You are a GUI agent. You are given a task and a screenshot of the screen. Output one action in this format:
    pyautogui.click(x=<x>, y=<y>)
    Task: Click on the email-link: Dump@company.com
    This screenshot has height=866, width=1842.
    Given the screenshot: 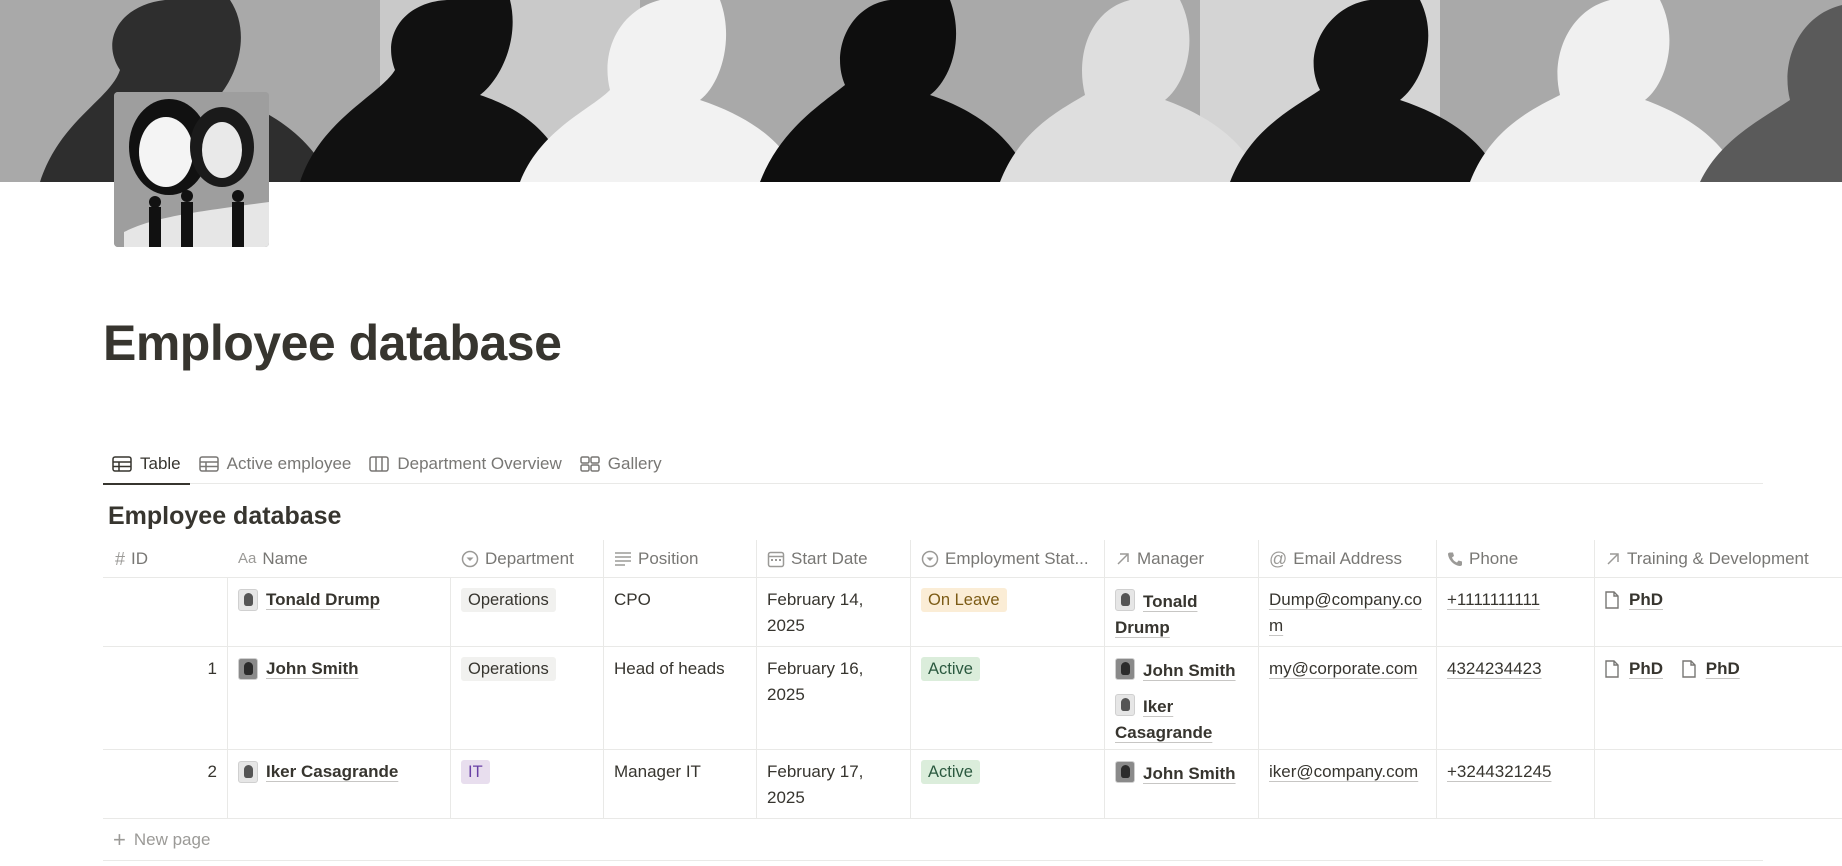 What is the action you would take?
    pyautogui.click(x=1345, y=612)
    